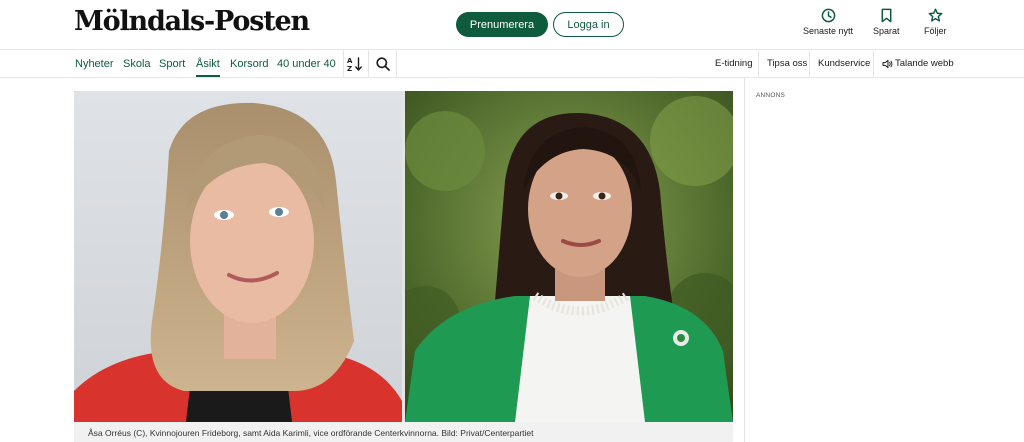 This screenshot has height=442, width=1024. I want to click on kundservice-link: Kundservice, so click(844, 64).